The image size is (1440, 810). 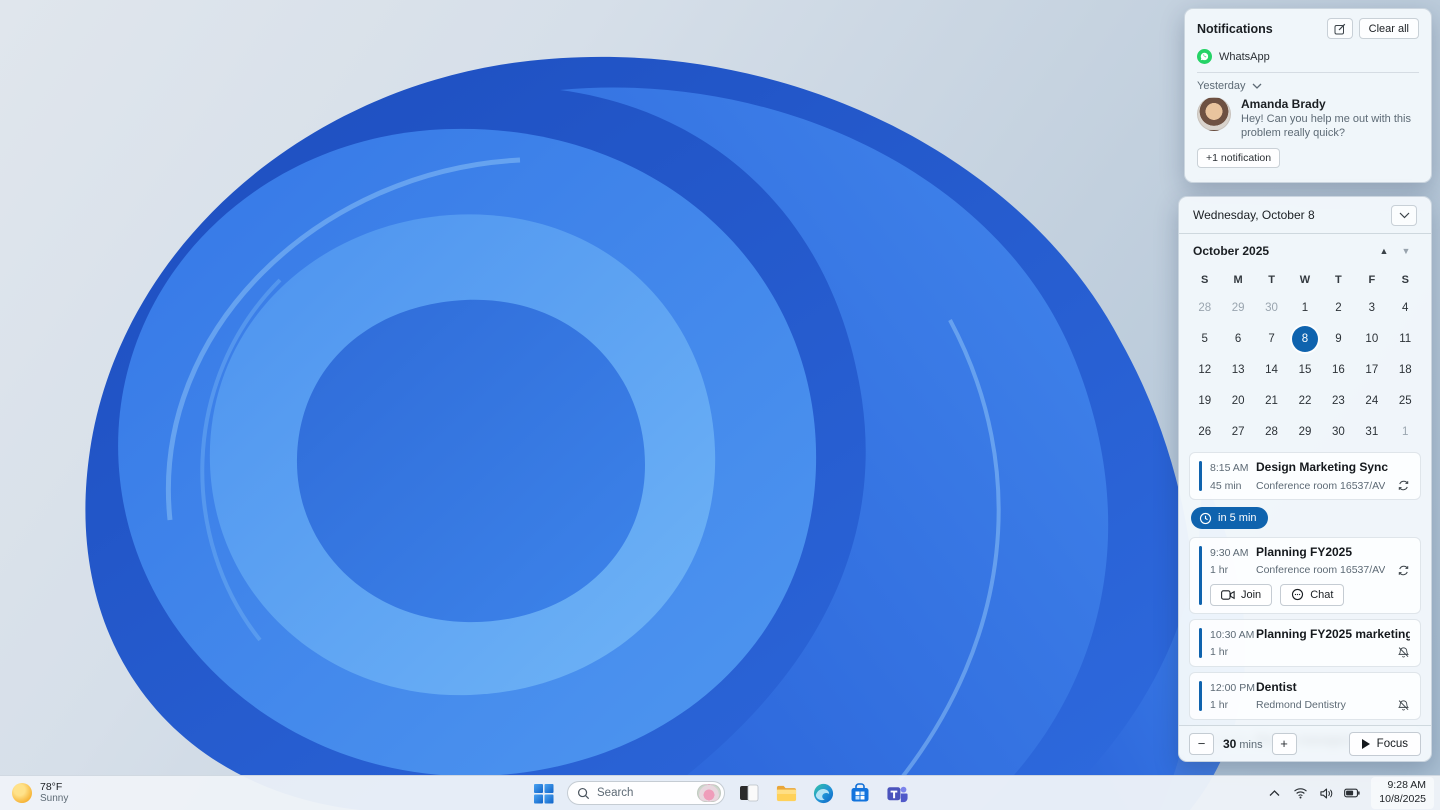 I want to click on day-cell: 14, so click(x=1271, y=369).